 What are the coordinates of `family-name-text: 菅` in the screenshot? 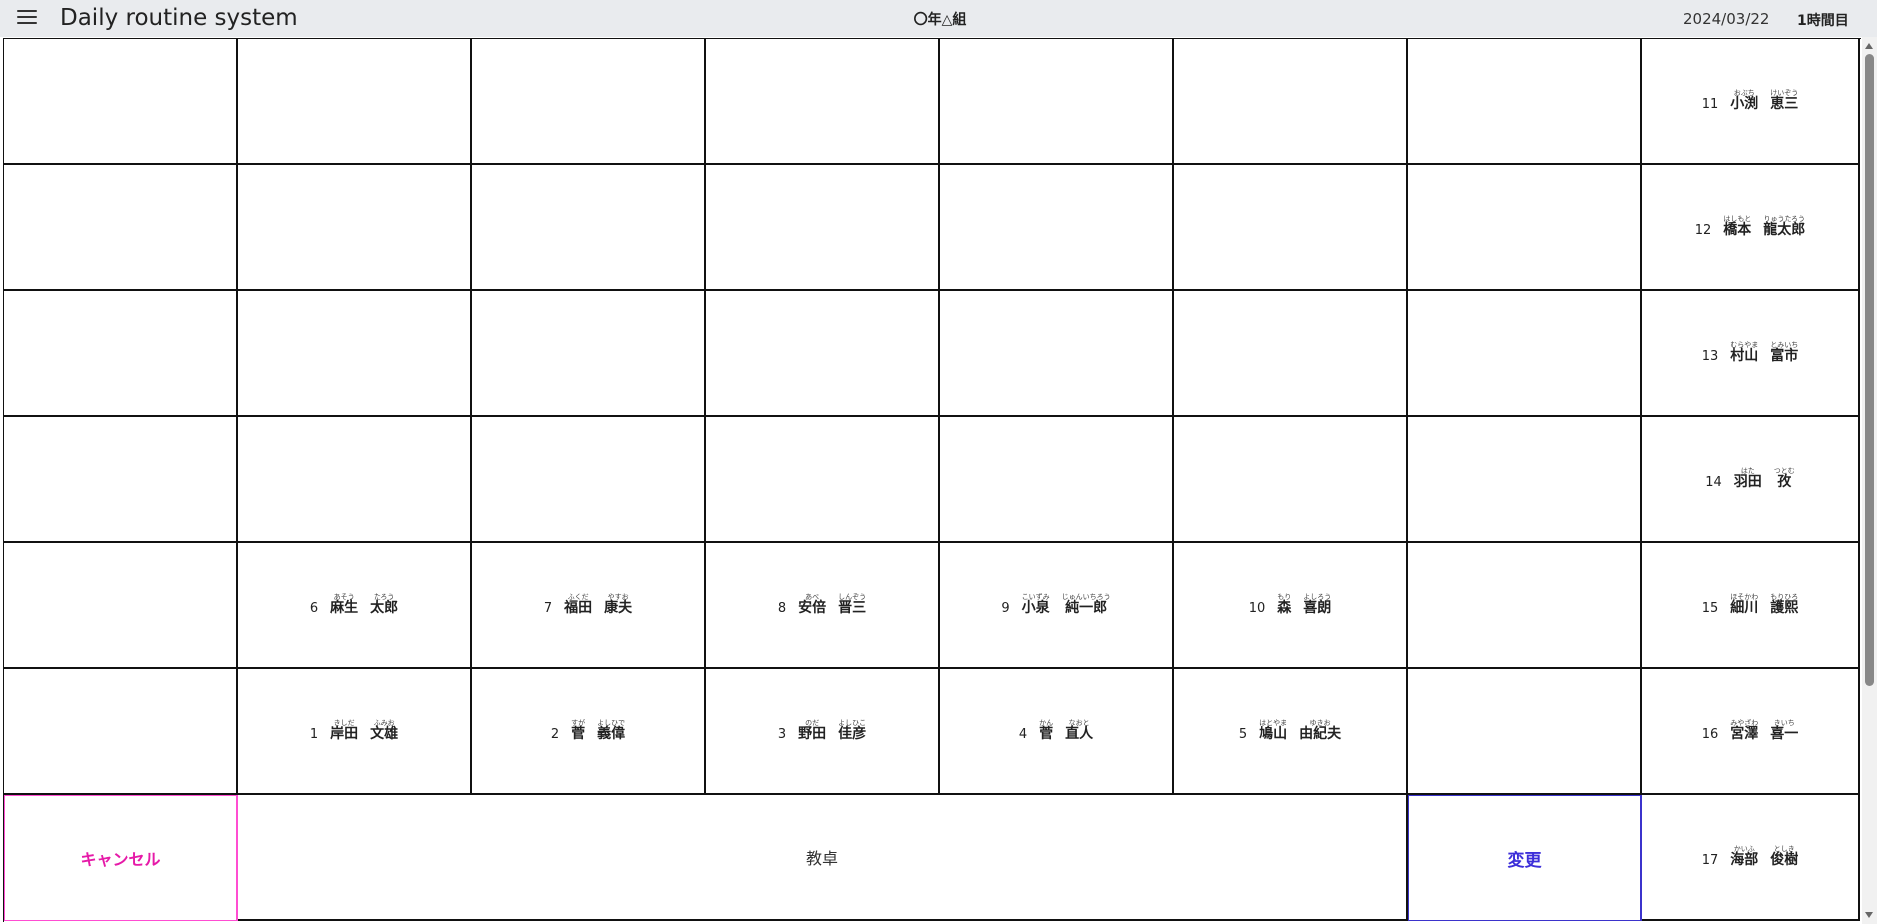 It's located at (1046, 734).